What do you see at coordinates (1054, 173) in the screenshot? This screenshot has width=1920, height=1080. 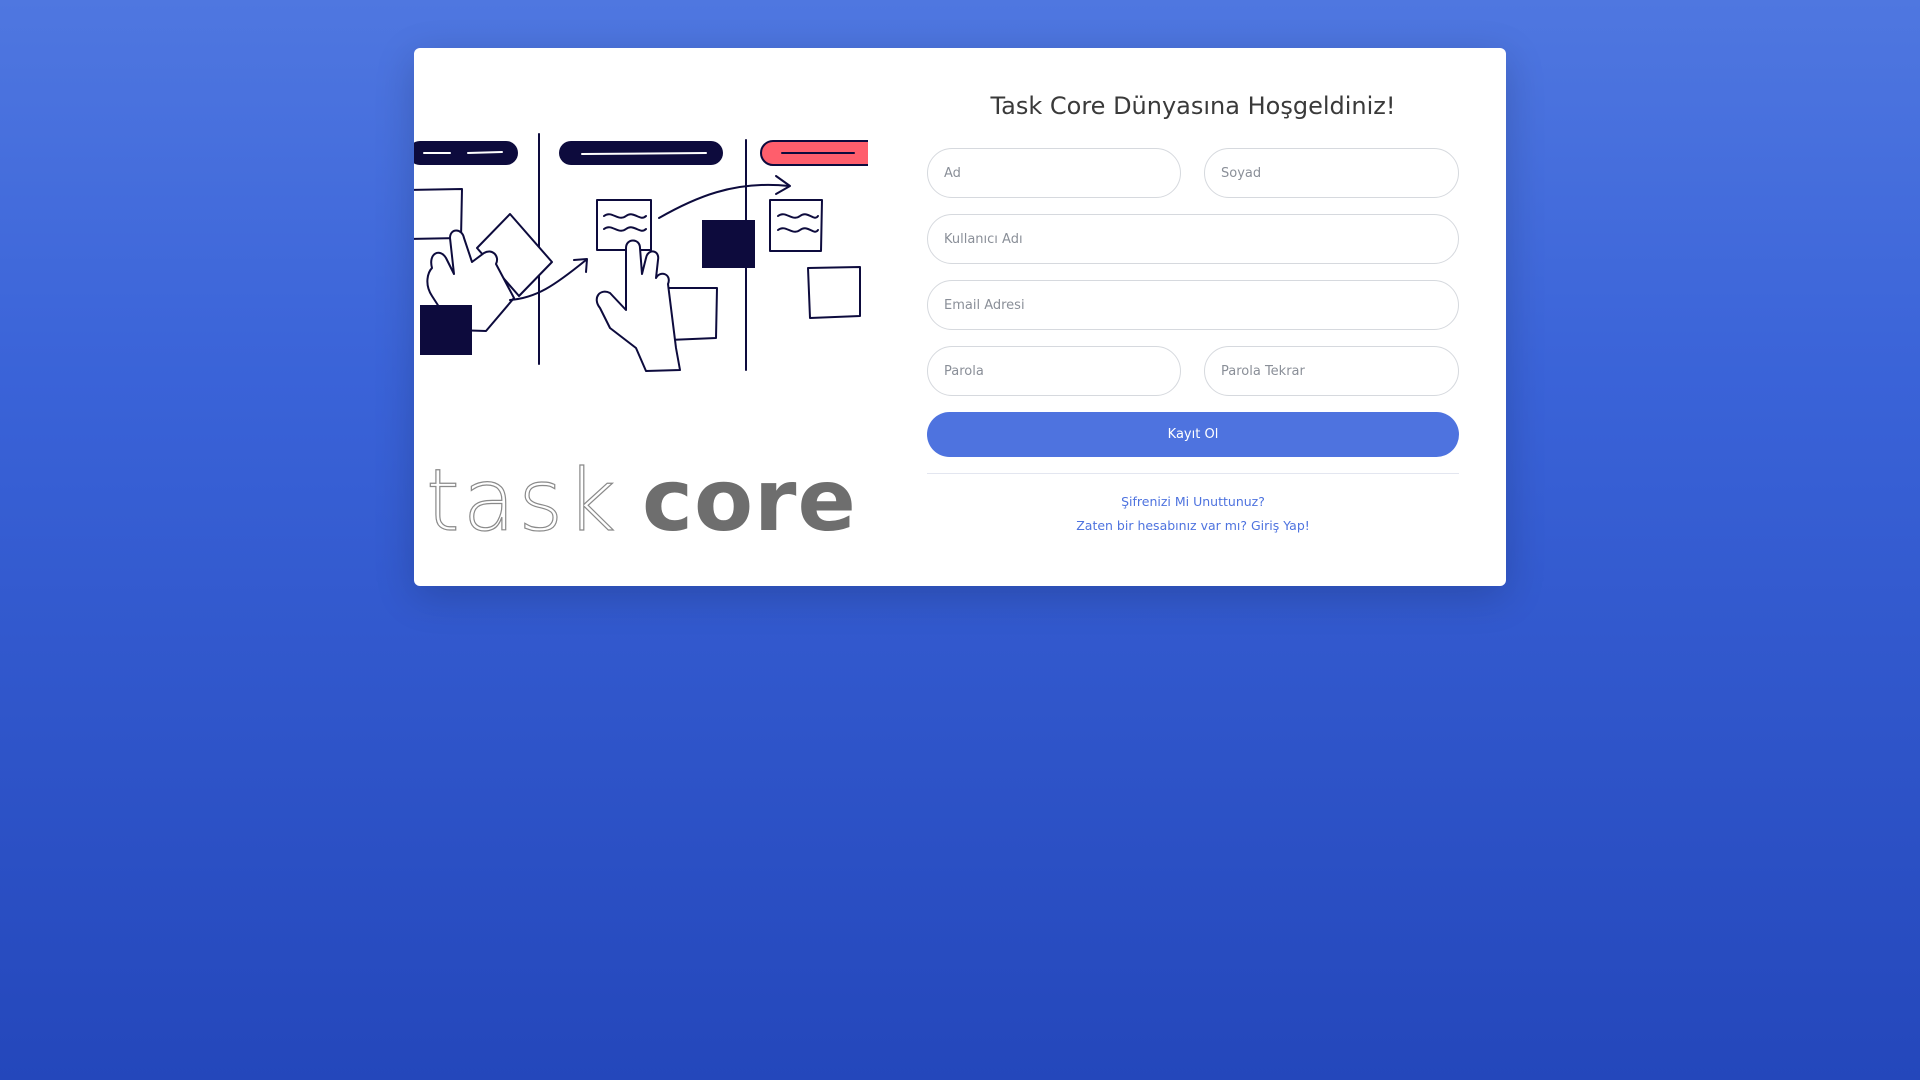 I see `first-name-input` at bounding box center [1054, 173].